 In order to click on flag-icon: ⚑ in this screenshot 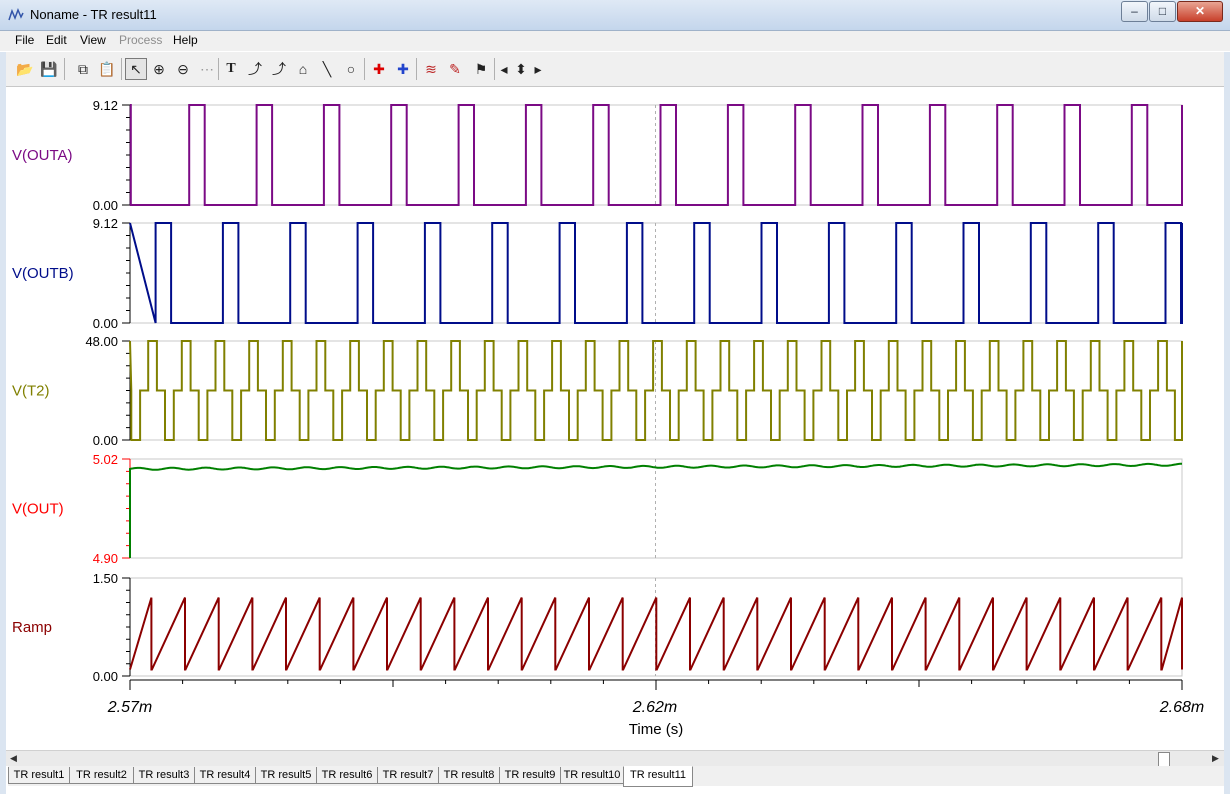, I will do `click(481, 69)`.